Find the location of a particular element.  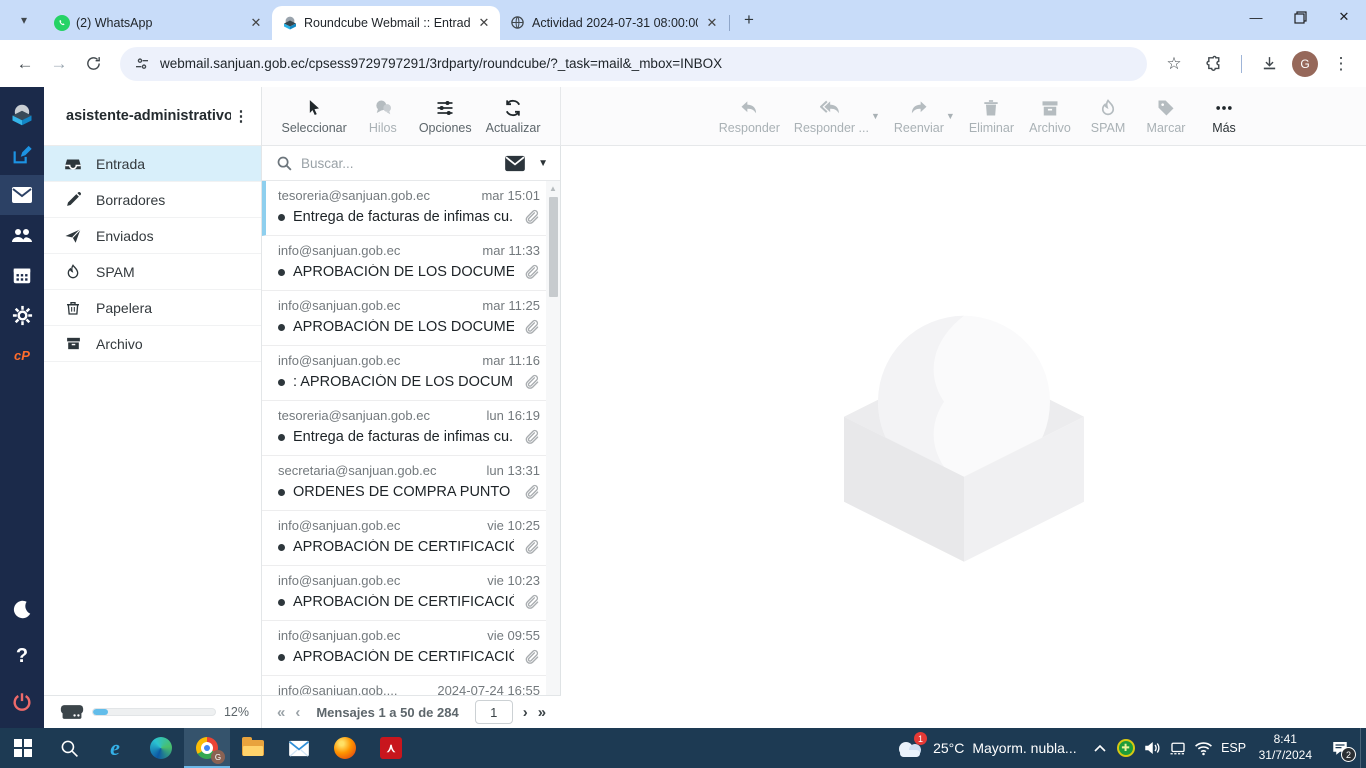

next-page-icon: › is located at coordinates (525, 712).